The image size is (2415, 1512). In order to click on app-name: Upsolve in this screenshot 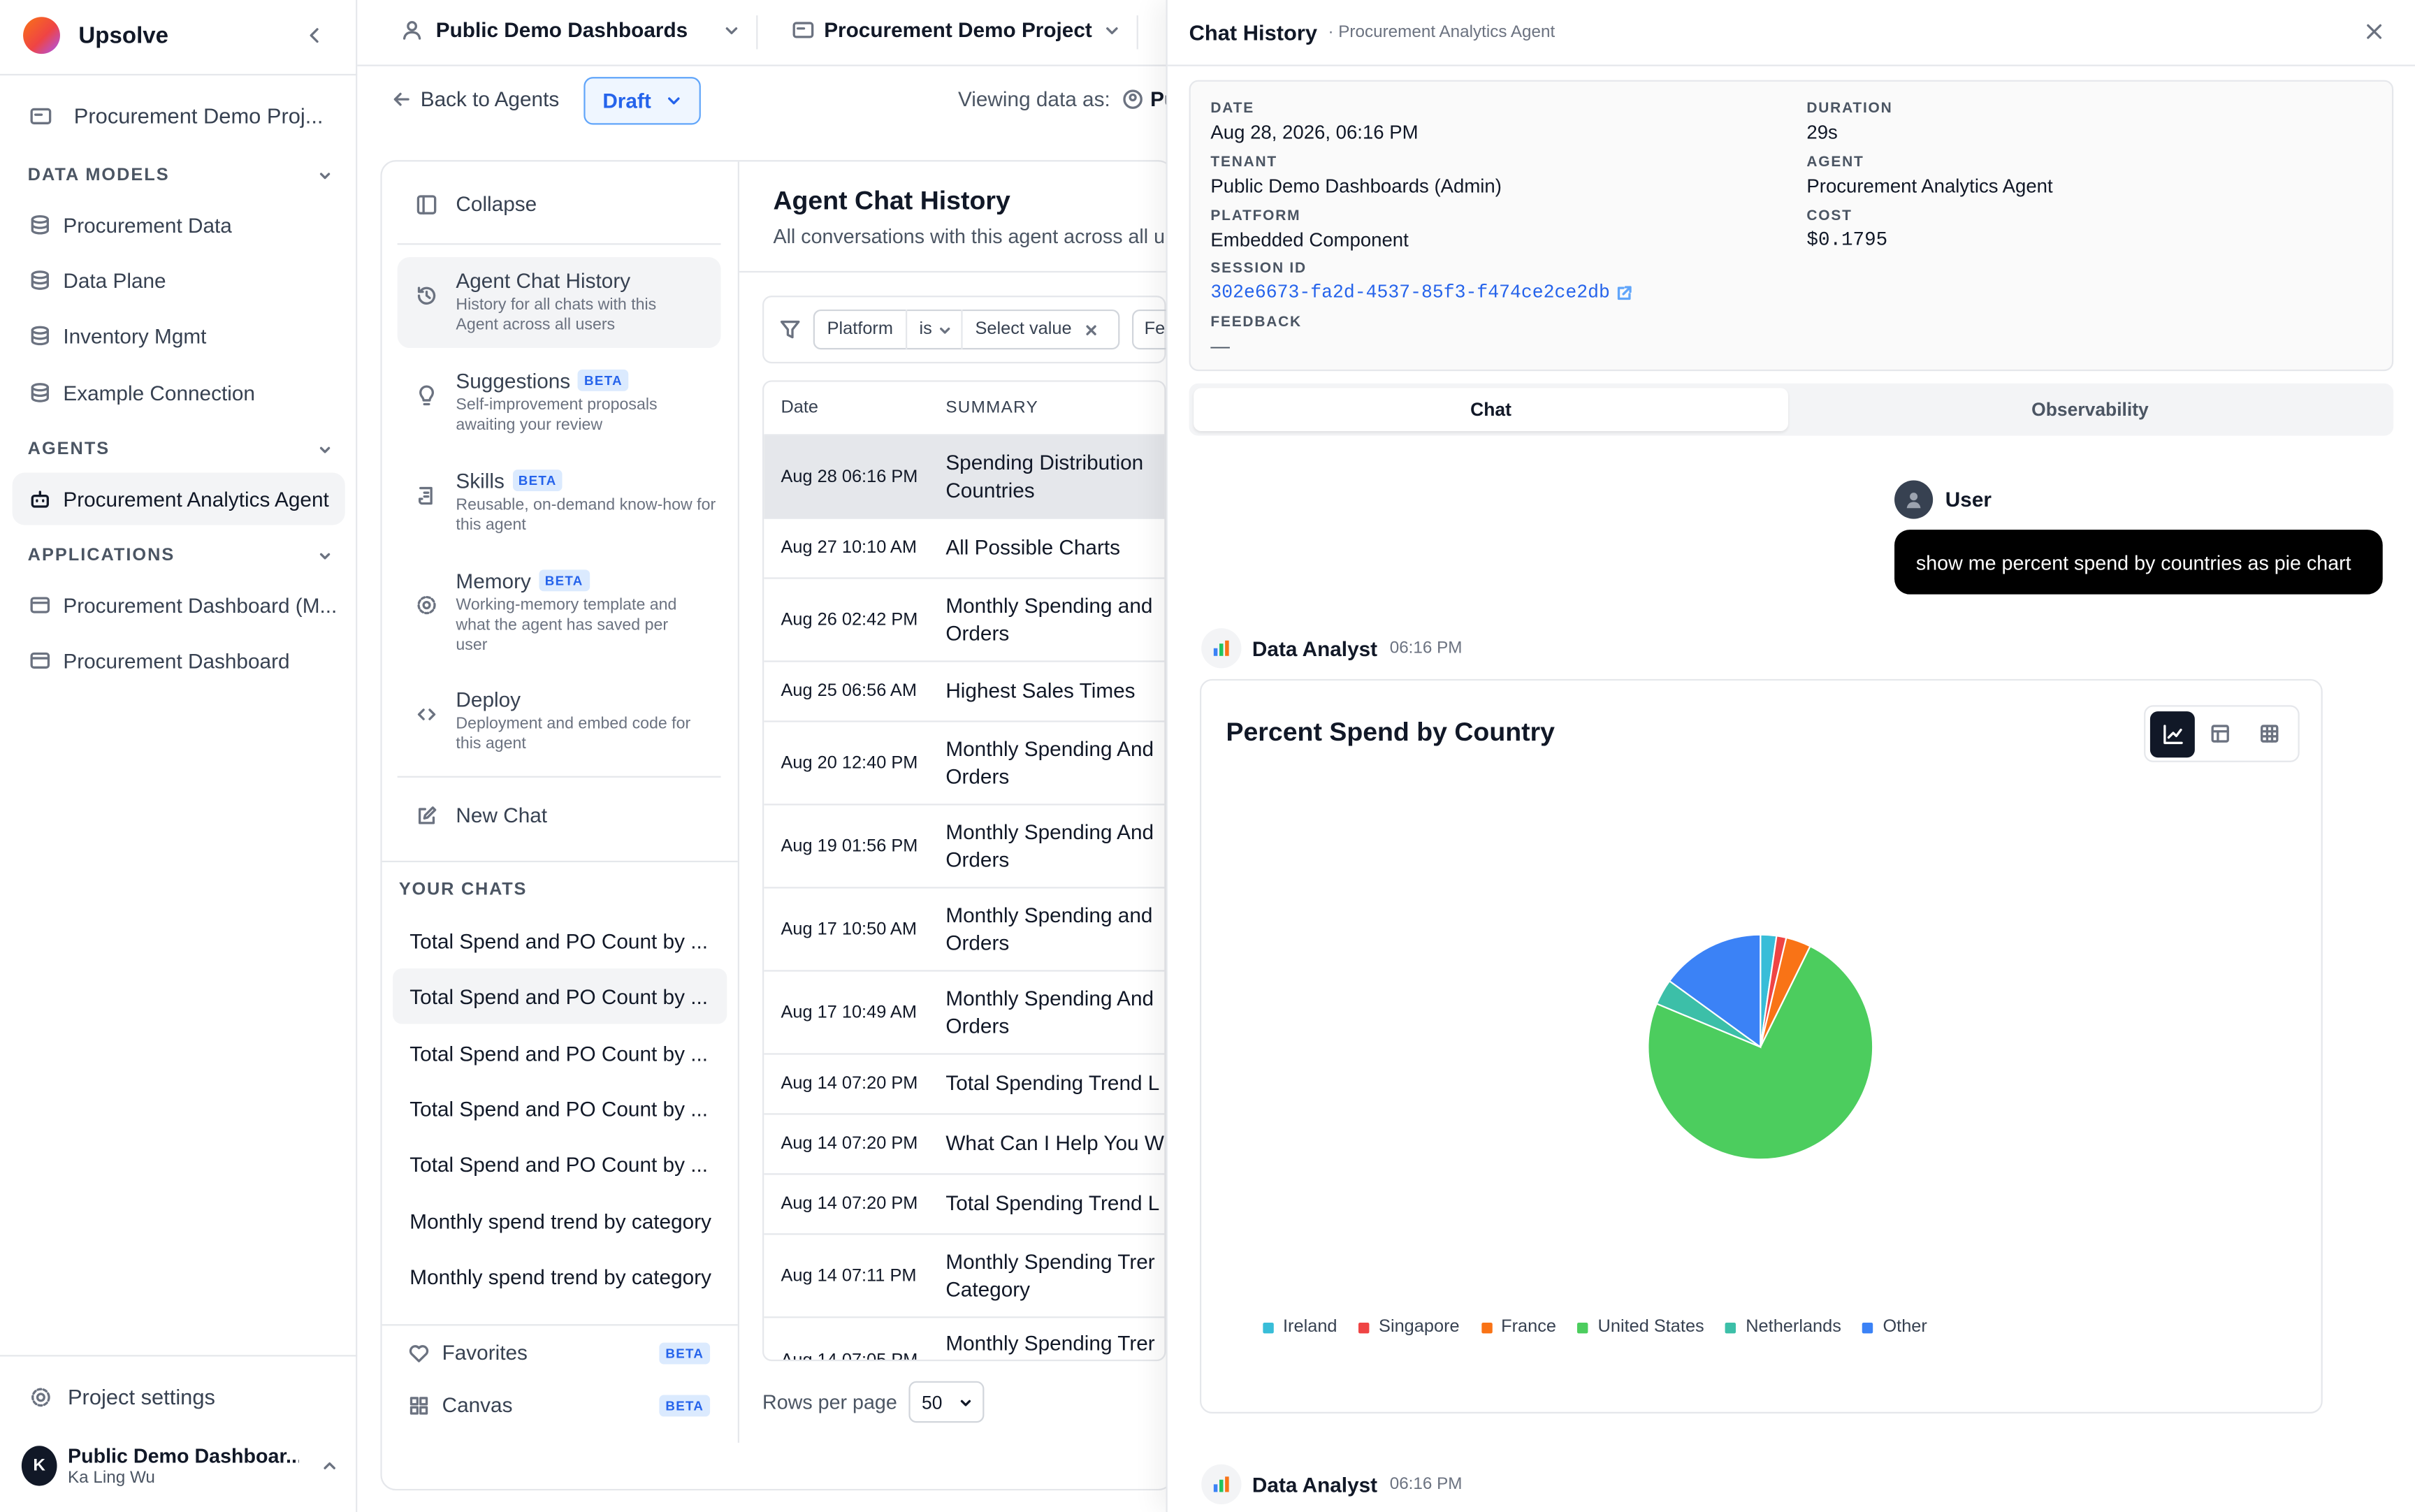, I will do `click(123, 35)`.